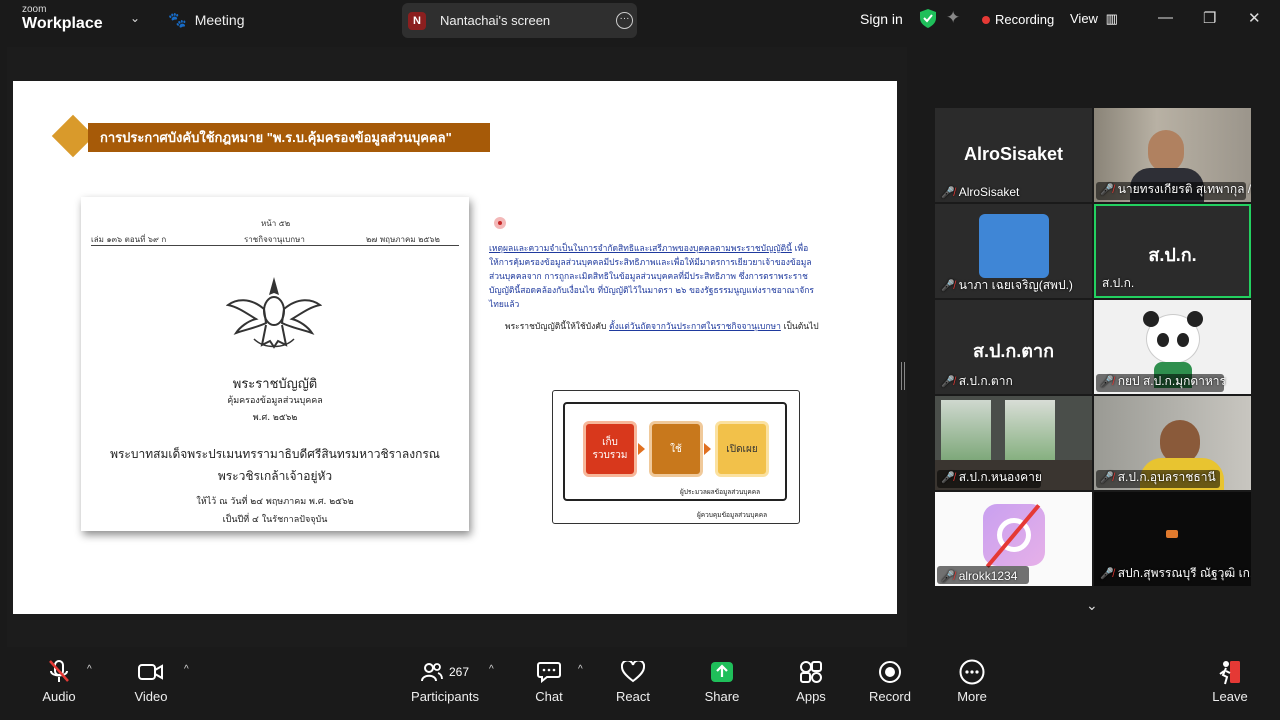 This screenshot has height=720, width=1280. What do you see at coordinates (275, 384) in the screenshot?
I see `doc-act-title: พระราชบัญญัติ` at bounding box center [275, 384].